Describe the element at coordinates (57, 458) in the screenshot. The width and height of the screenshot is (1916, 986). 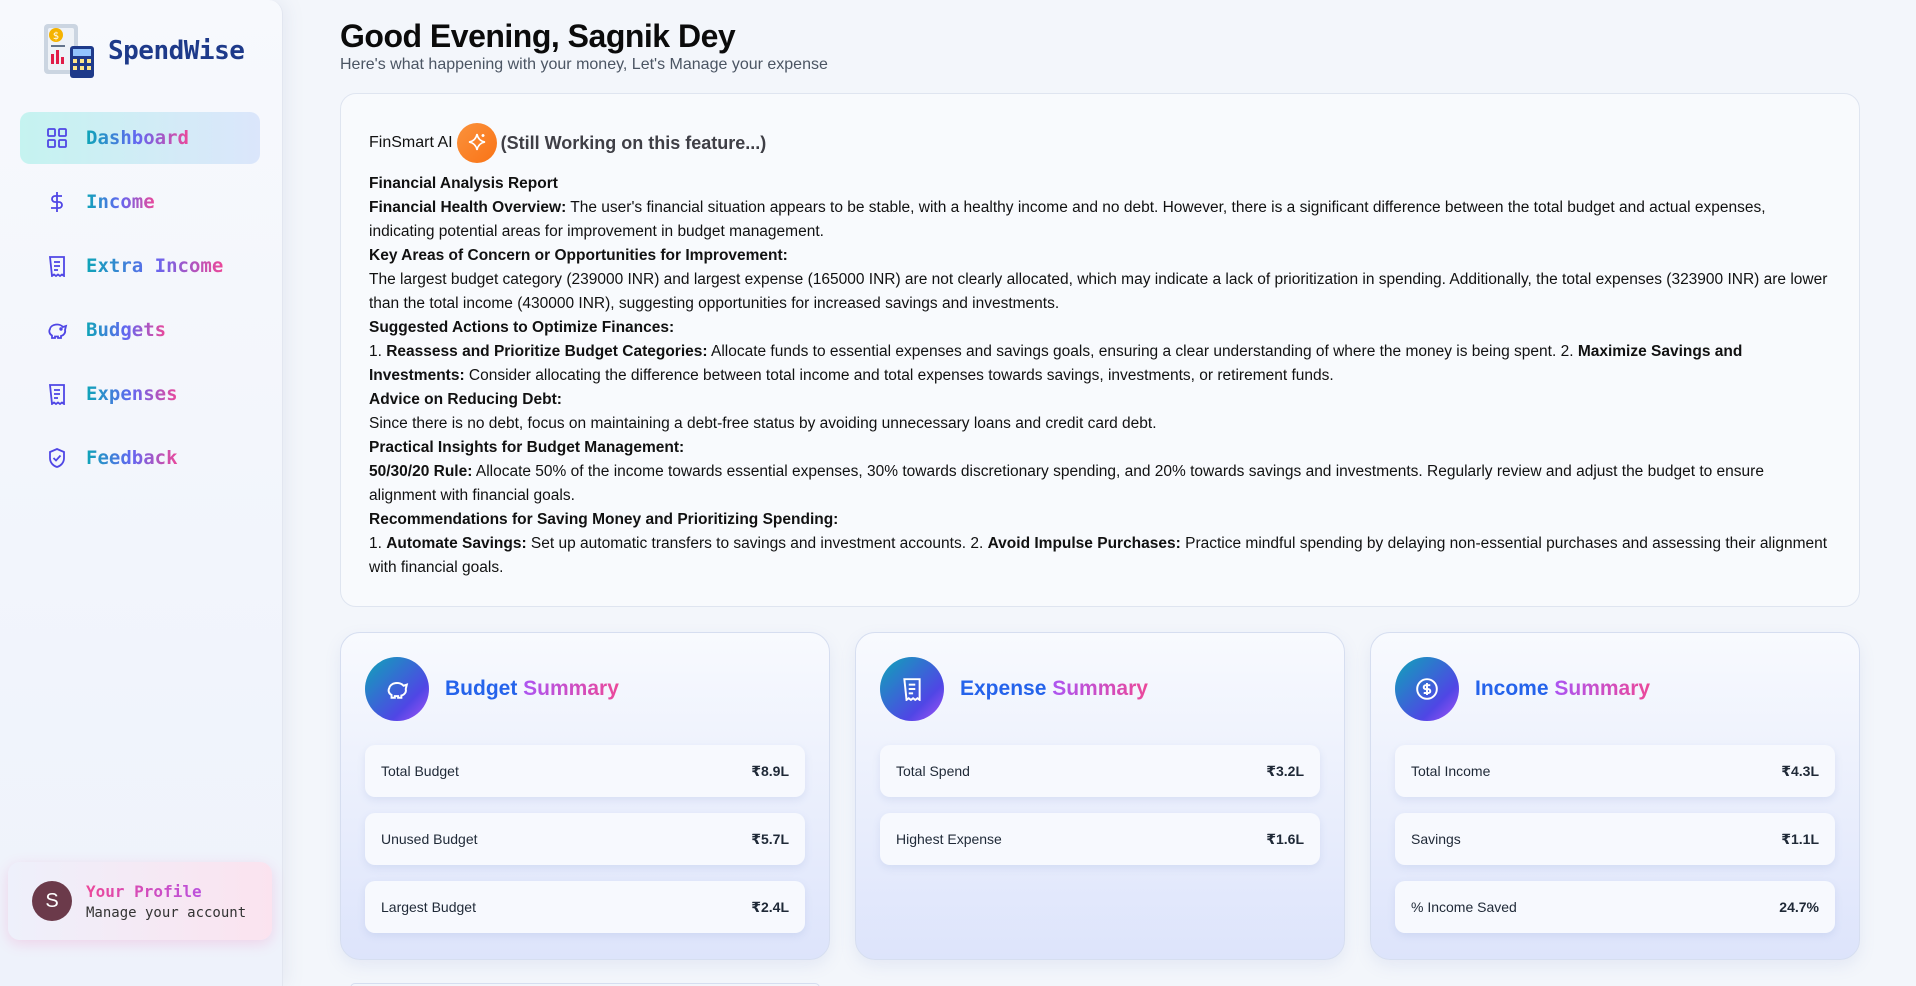
I see `shield-check-icon` at that location.